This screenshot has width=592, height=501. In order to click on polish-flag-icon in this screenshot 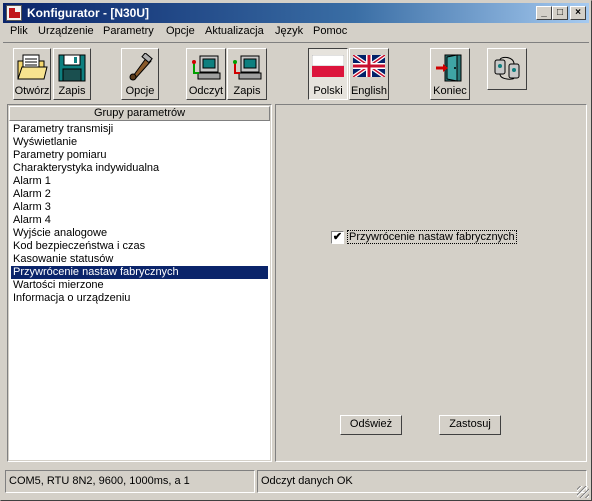, I will do `click(328, 66)`.